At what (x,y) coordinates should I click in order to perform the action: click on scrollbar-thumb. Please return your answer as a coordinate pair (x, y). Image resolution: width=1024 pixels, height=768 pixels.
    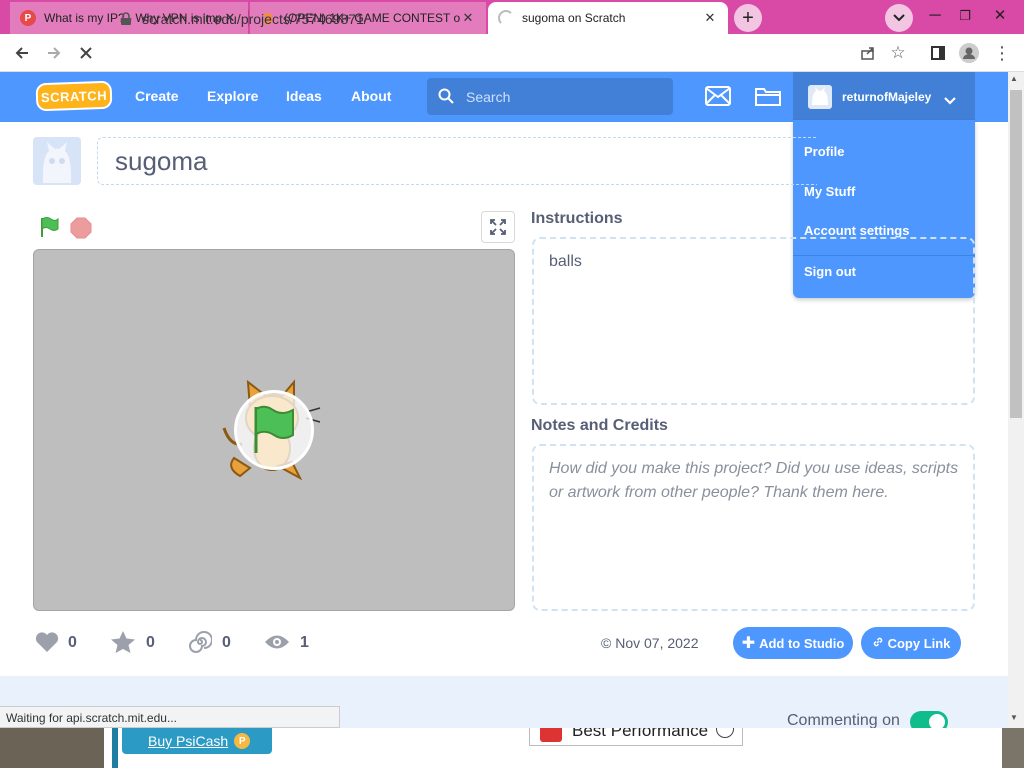
    Looking at the image, I should click on (1016, 254).